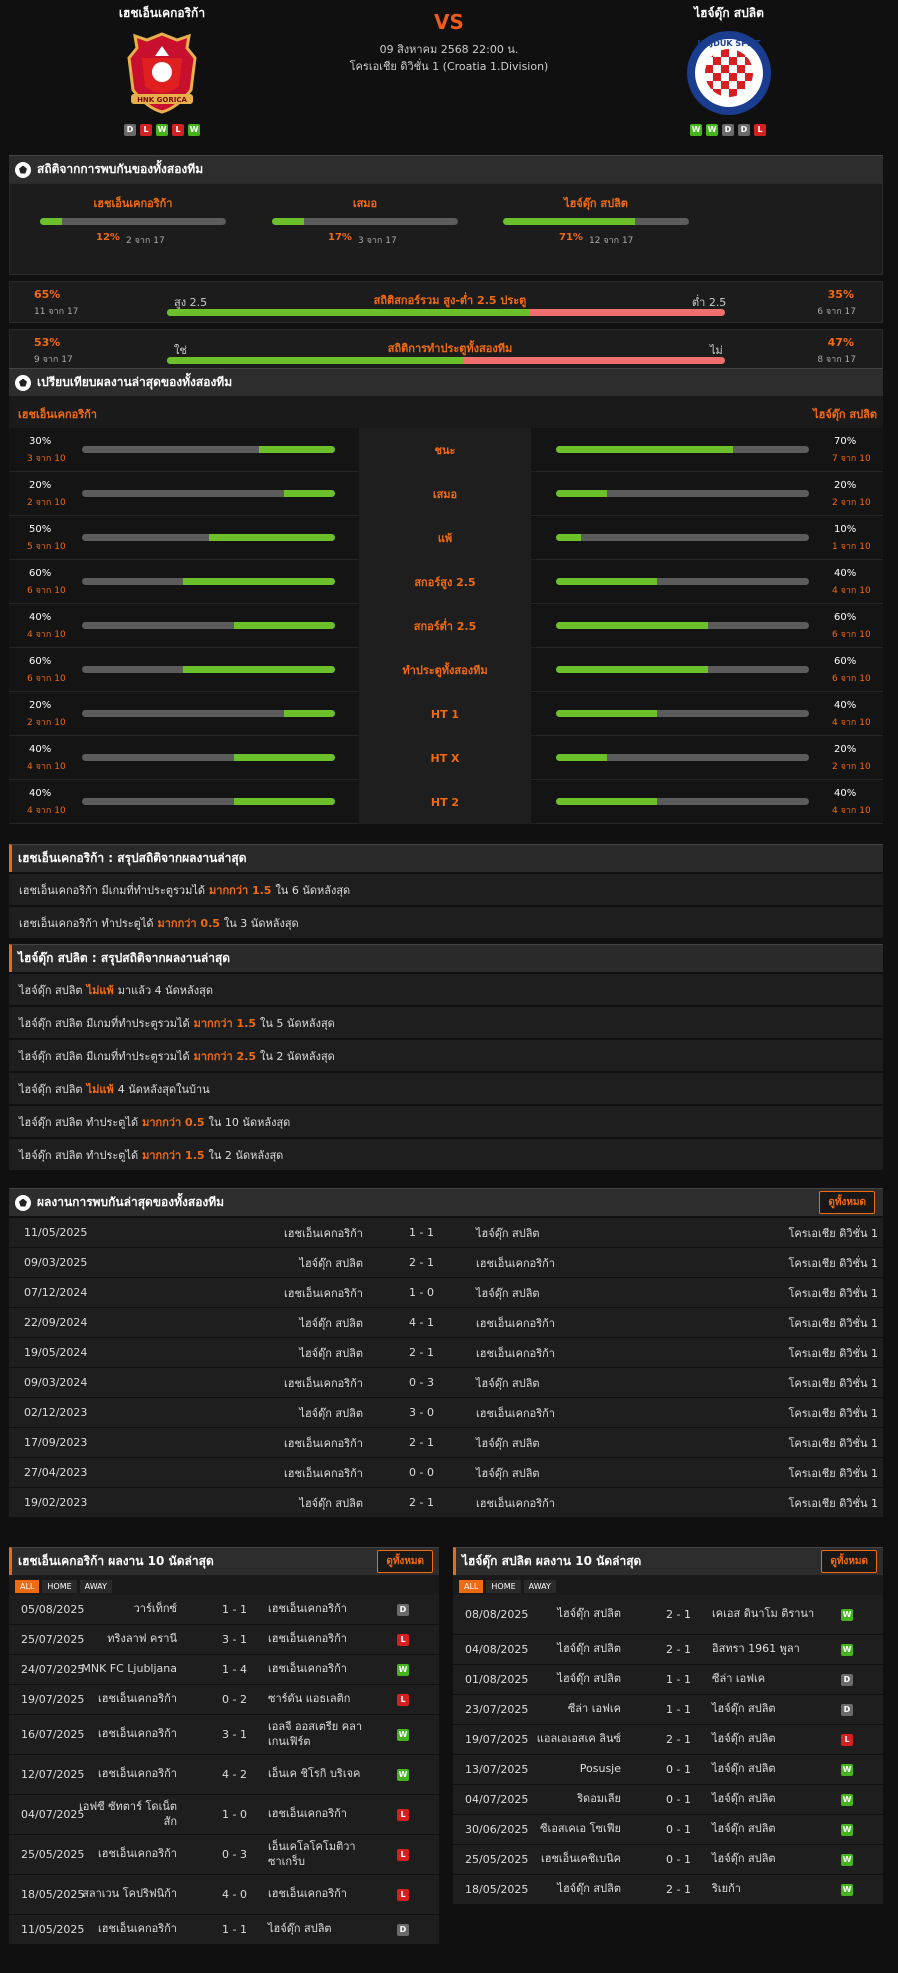 This screenshot has height=1973, width=898. Describe the element at coordinates (162, 13) in the screenshot. I see `home-team-name: เฮชเอ็นเคกอริก้า` at that location.